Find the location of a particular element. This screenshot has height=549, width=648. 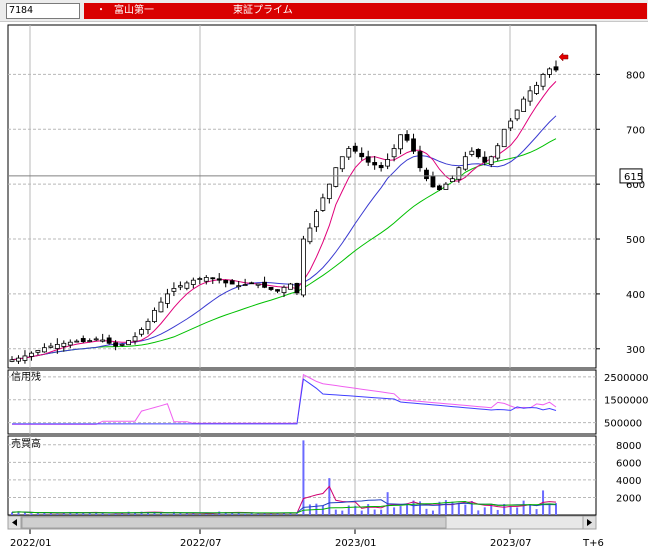

x-axis-label: 2022/01 is located at coordinates (31, 543).